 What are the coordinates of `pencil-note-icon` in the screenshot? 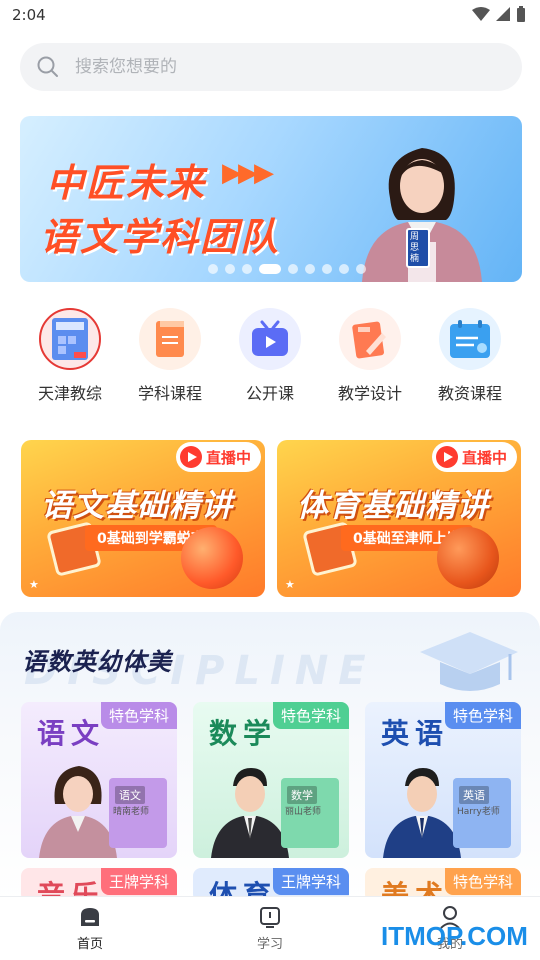 It's located at (370, 339).